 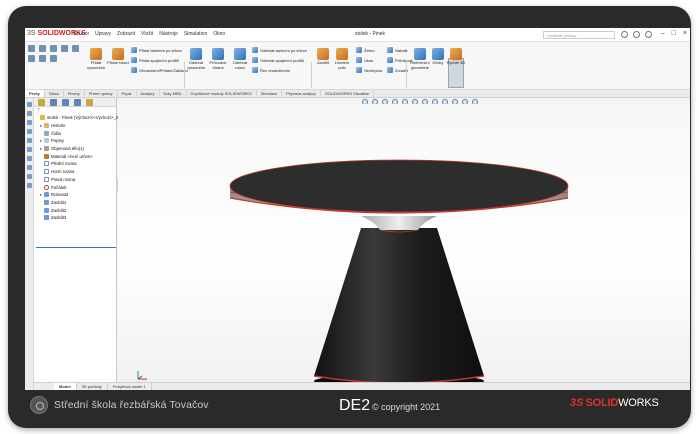 I want to click on revolved-boss-button: Přidat rotací, so click(x=118, y=57).